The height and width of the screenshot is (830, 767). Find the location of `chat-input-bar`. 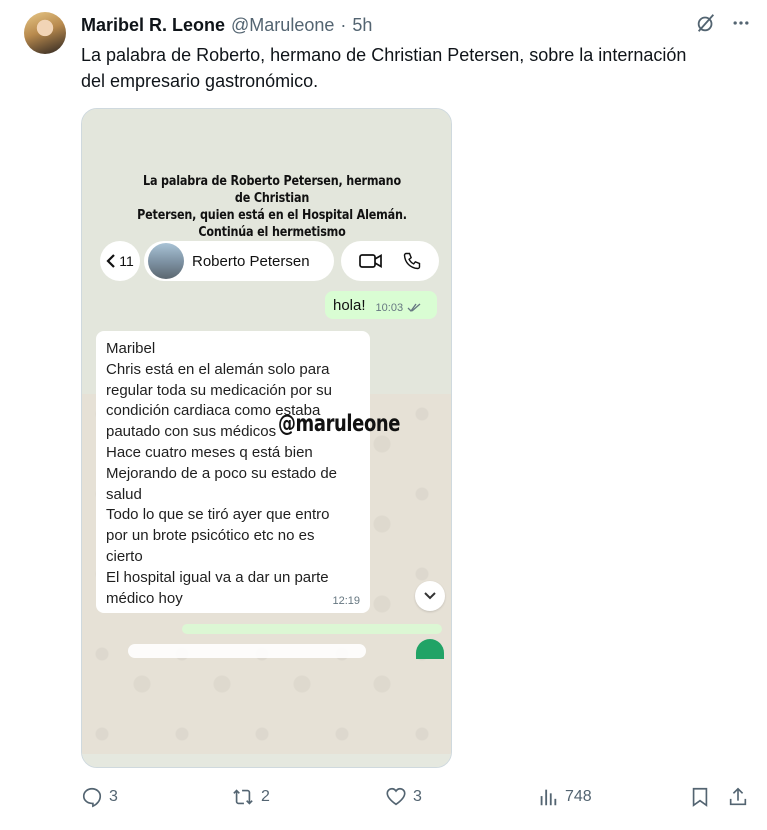

chat-input-bar is located at coordinates (247, 651).